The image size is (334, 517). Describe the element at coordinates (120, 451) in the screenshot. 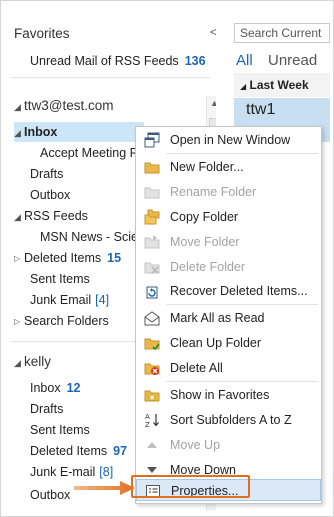

I see `unread-count: 97` at that location.